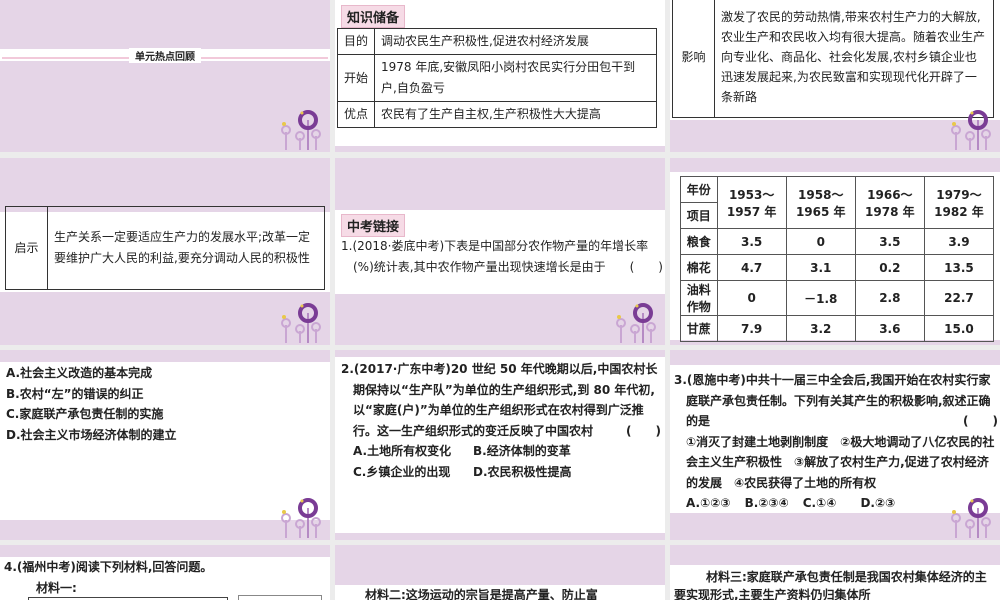  Describe the element at coordinates (837, 241) in the screenshot. I see `table-row: 粮食 3.5 0 3.5 3.9` at that location.